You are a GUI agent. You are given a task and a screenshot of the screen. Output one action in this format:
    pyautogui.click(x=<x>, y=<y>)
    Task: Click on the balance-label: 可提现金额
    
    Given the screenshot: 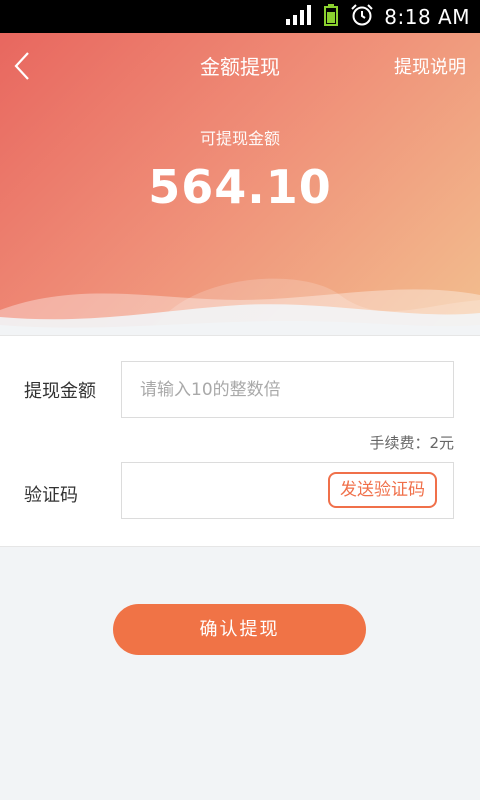 What is the action you would take?
    pyautogui.click(x=239, y=138)
    